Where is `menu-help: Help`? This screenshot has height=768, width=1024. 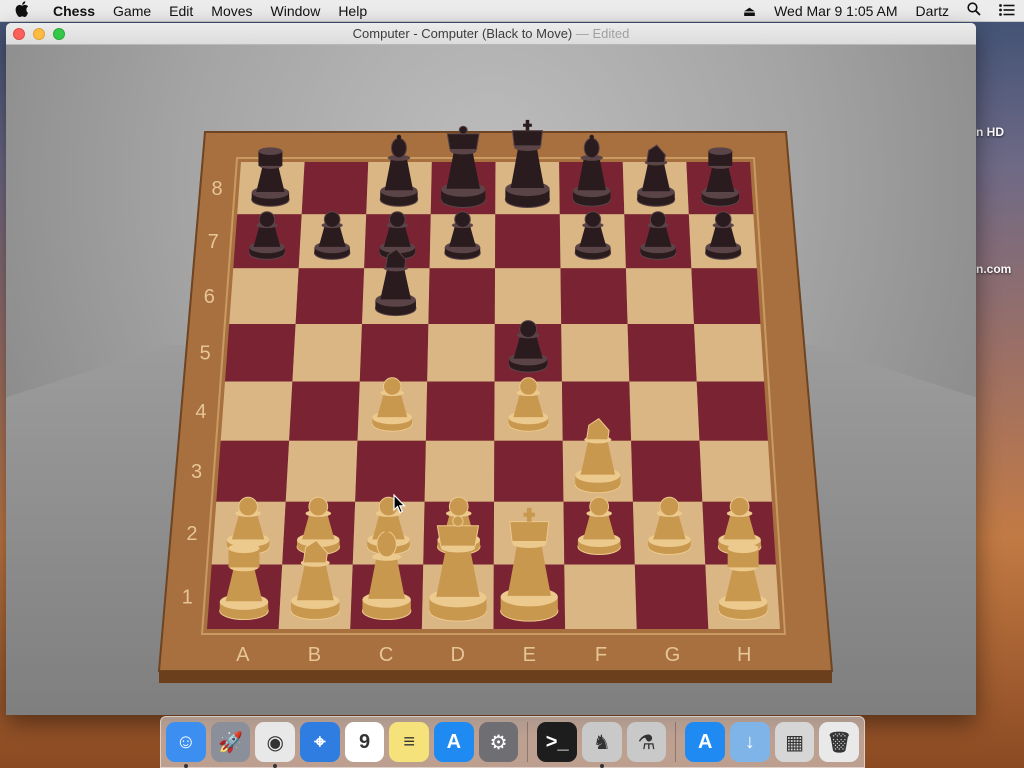 menu-help: Help is located at coordinates (352, 11).